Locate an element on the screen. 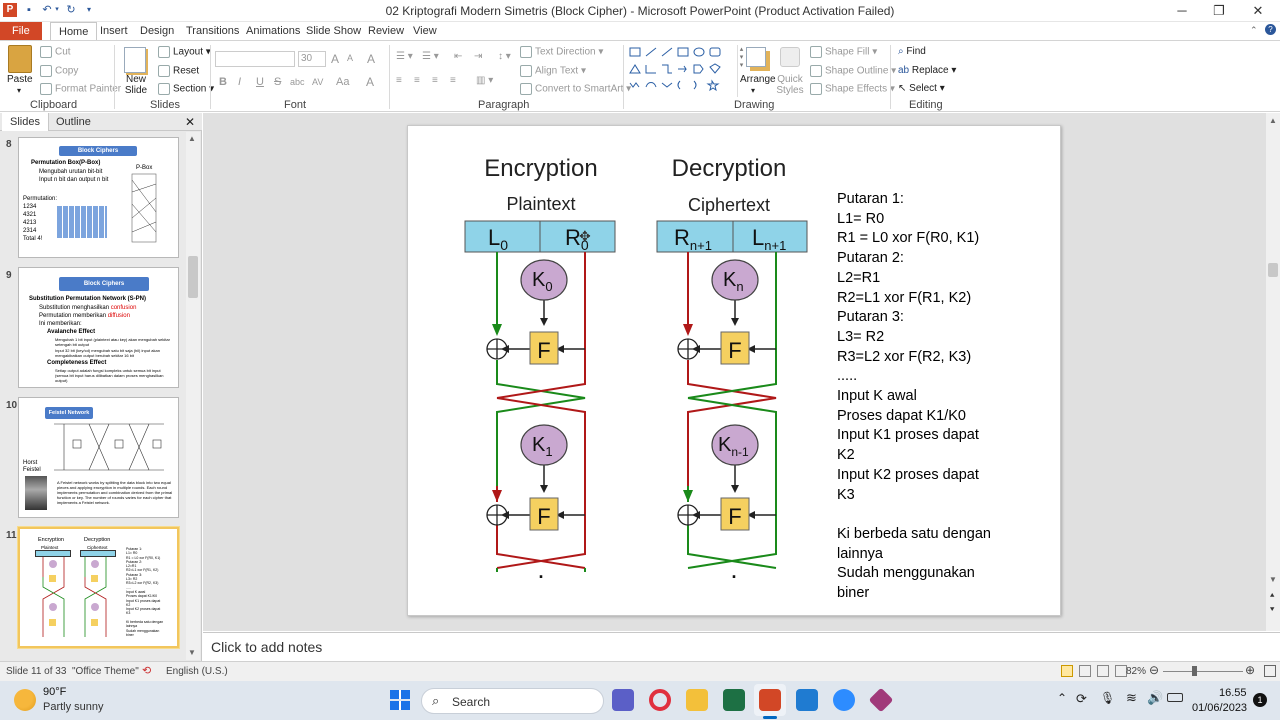  slide-scrollbar: ▲ ▼ ⯅ ⯆ is located at coordinates (1273, 372).